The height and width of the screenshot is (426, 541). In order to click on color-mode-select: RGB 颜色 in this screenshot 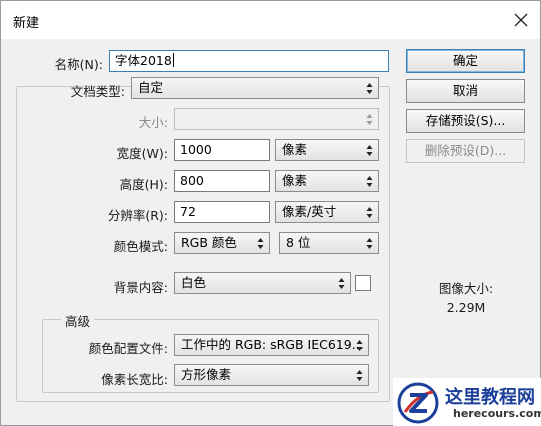, I will do `click(222, 243)`.